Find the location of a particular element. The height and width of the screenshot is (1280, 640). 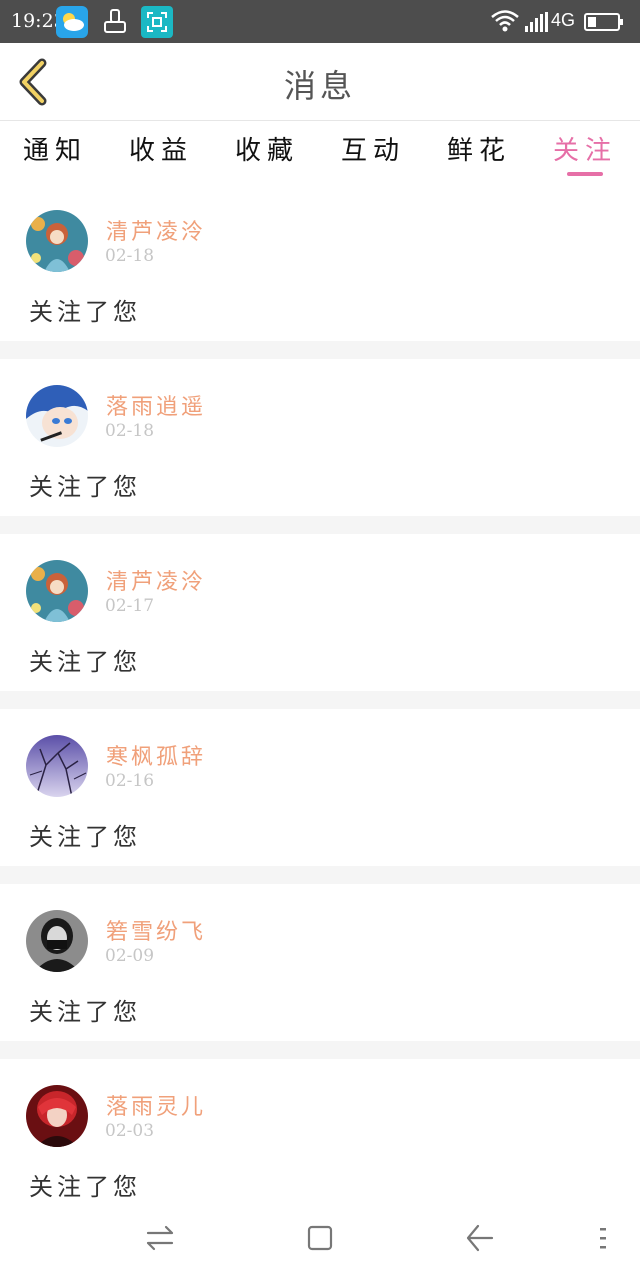

status-bar: 19:23 4G is located at coordinates (320, 21).